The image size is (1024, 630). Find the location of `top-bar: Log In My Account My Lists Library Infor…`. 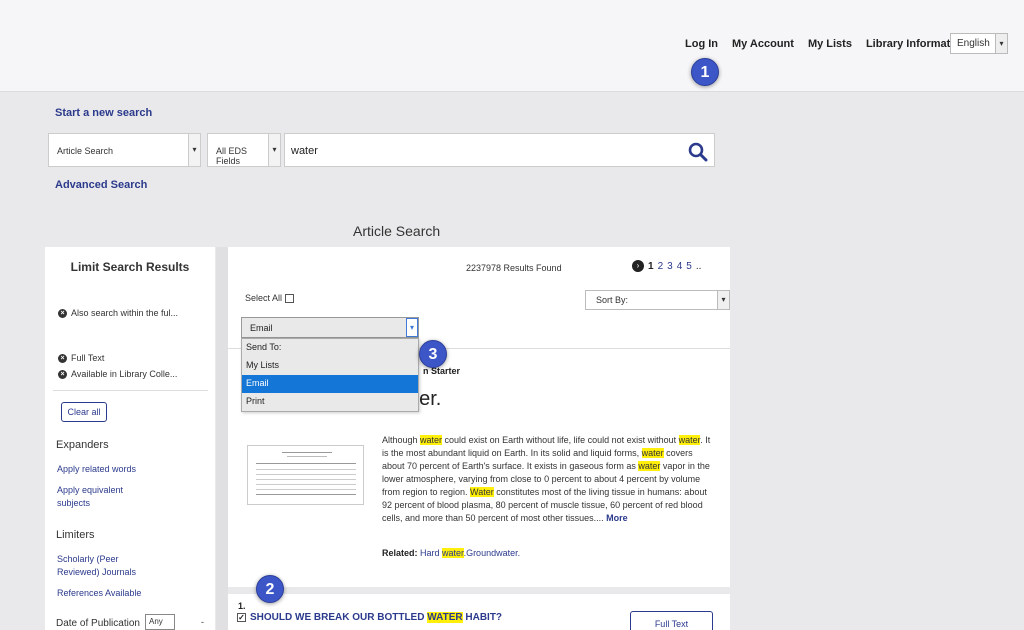

top-bar: Log In My Account My Lists Library Infor… is located at coordinates (512, 46).